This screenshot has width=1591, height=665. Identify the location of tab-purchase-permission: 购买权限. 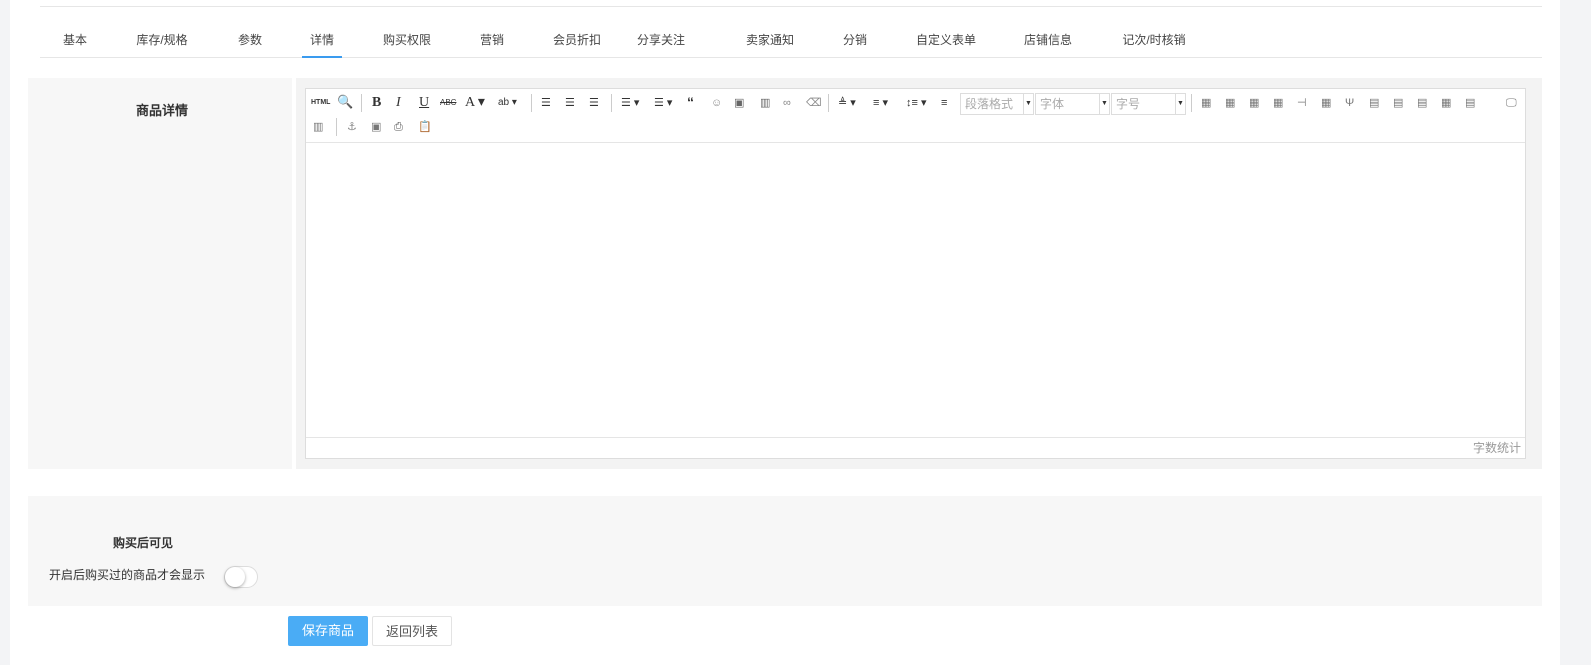
(407, 43).